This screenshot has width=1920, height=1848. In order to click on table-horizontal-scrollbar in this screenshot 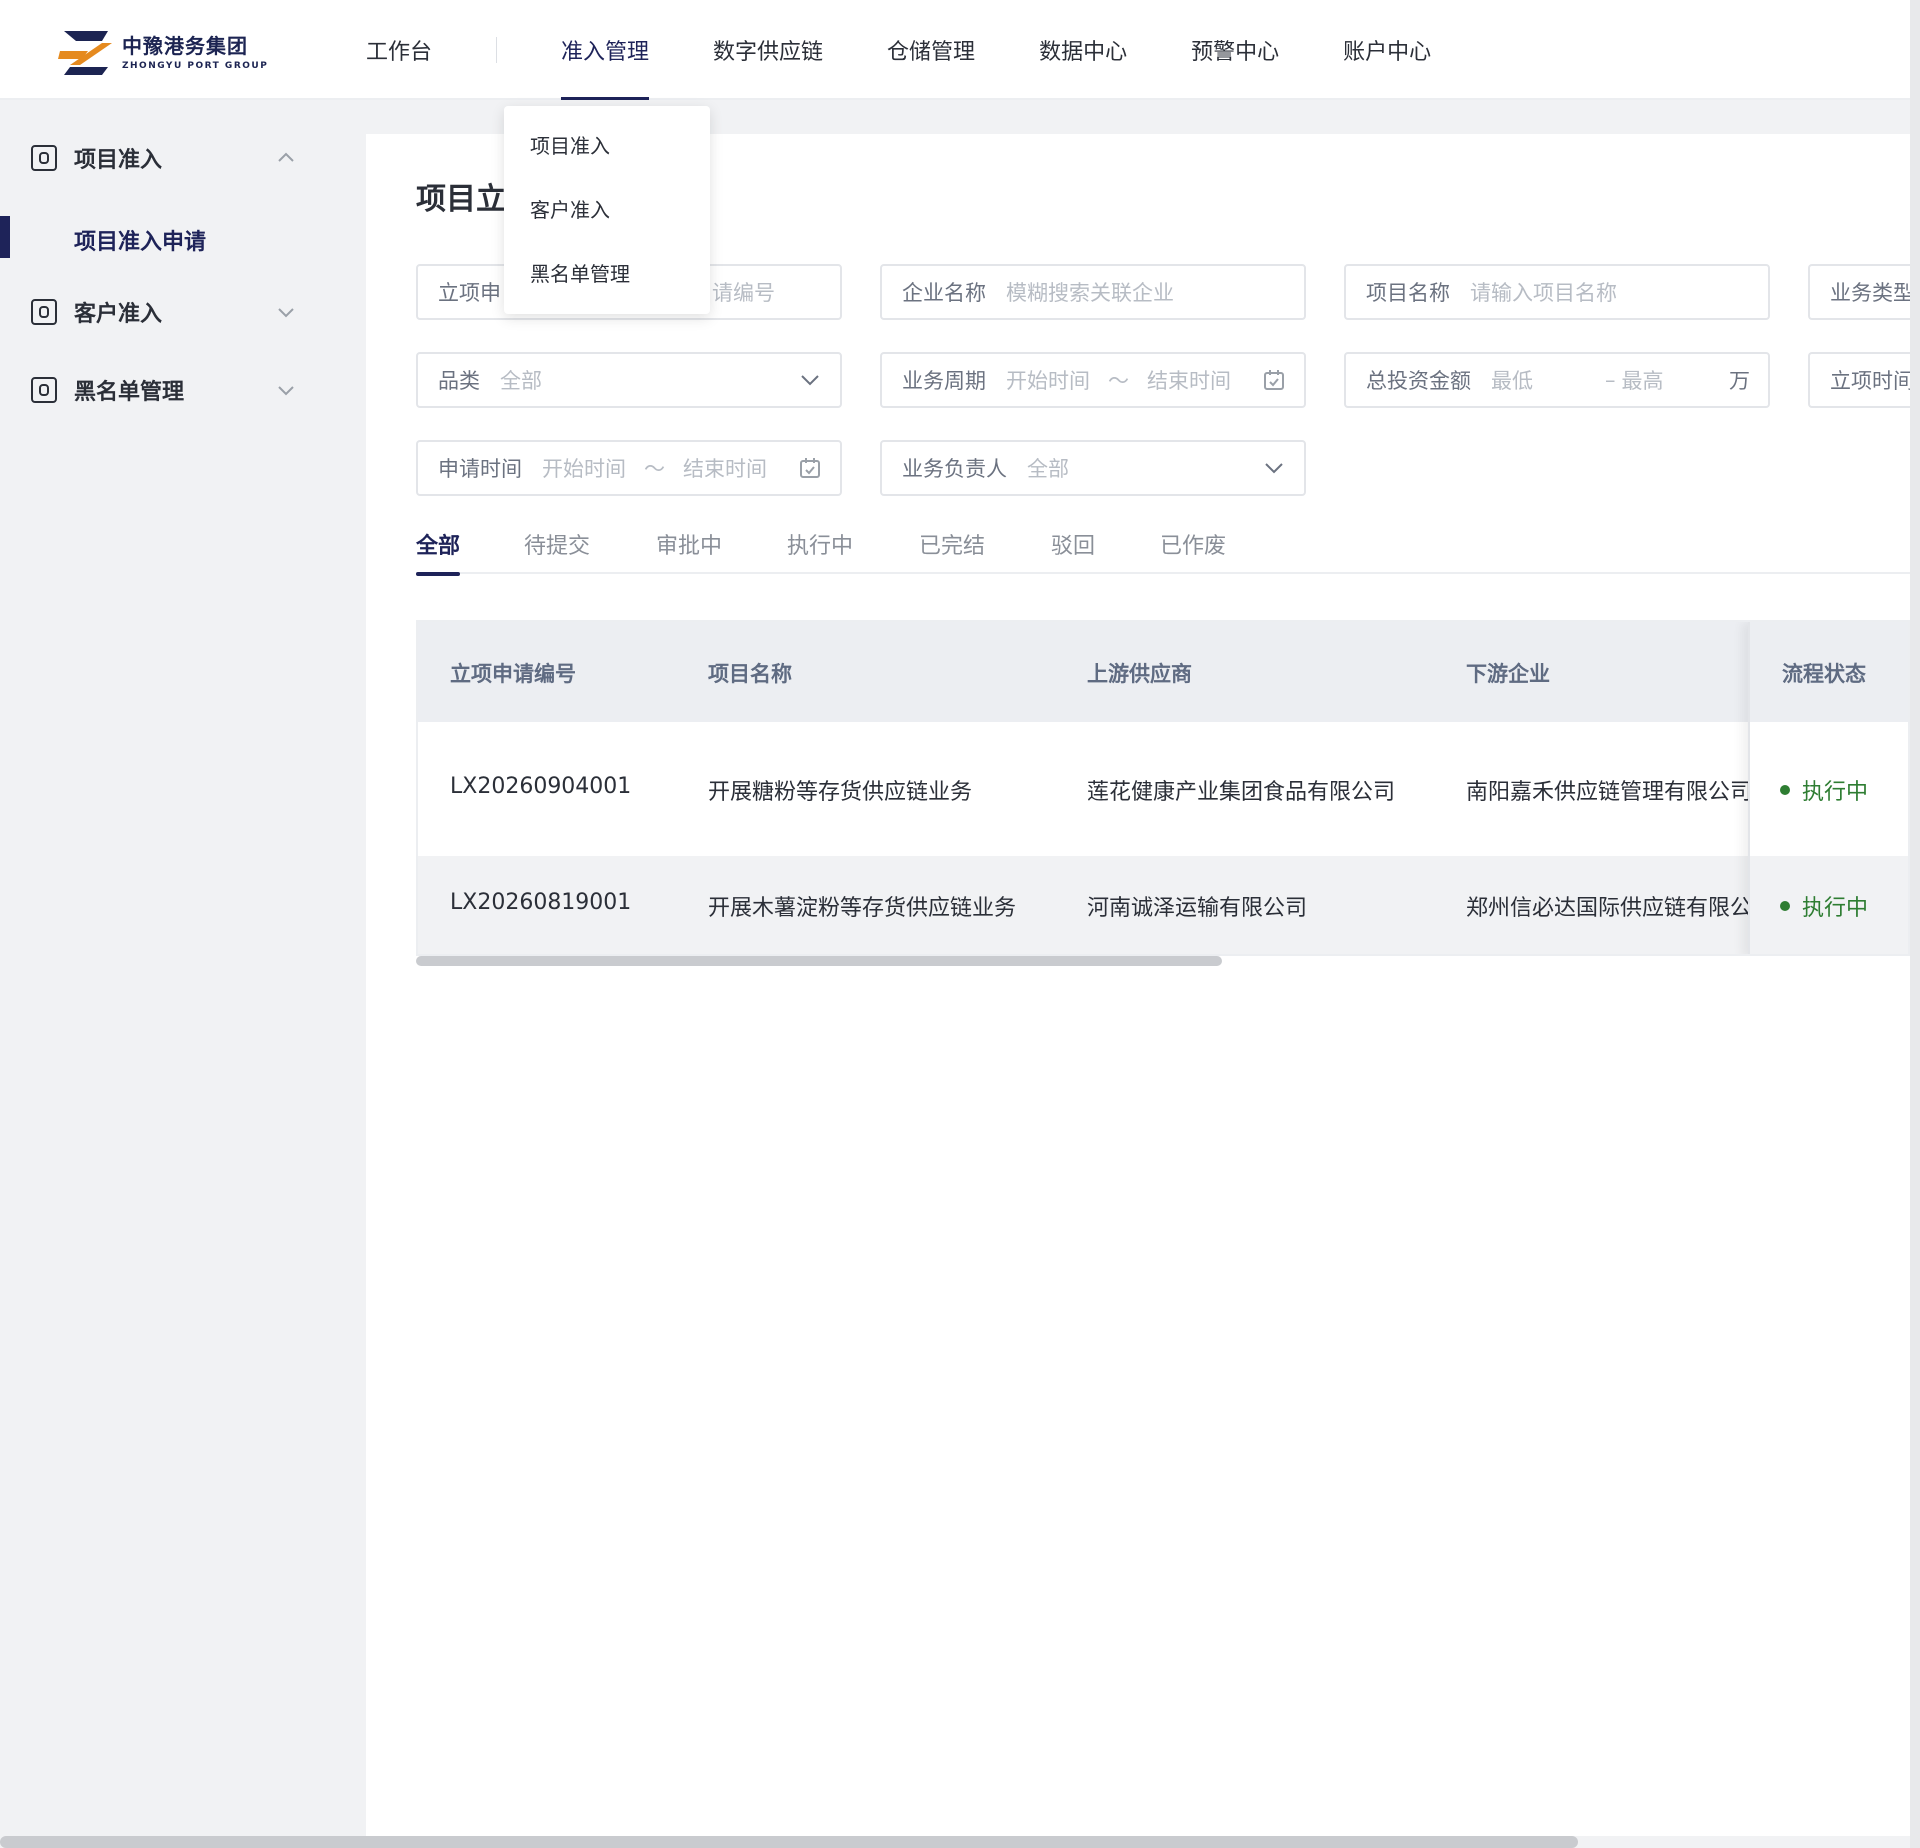, I will do `click(819, 961)`.